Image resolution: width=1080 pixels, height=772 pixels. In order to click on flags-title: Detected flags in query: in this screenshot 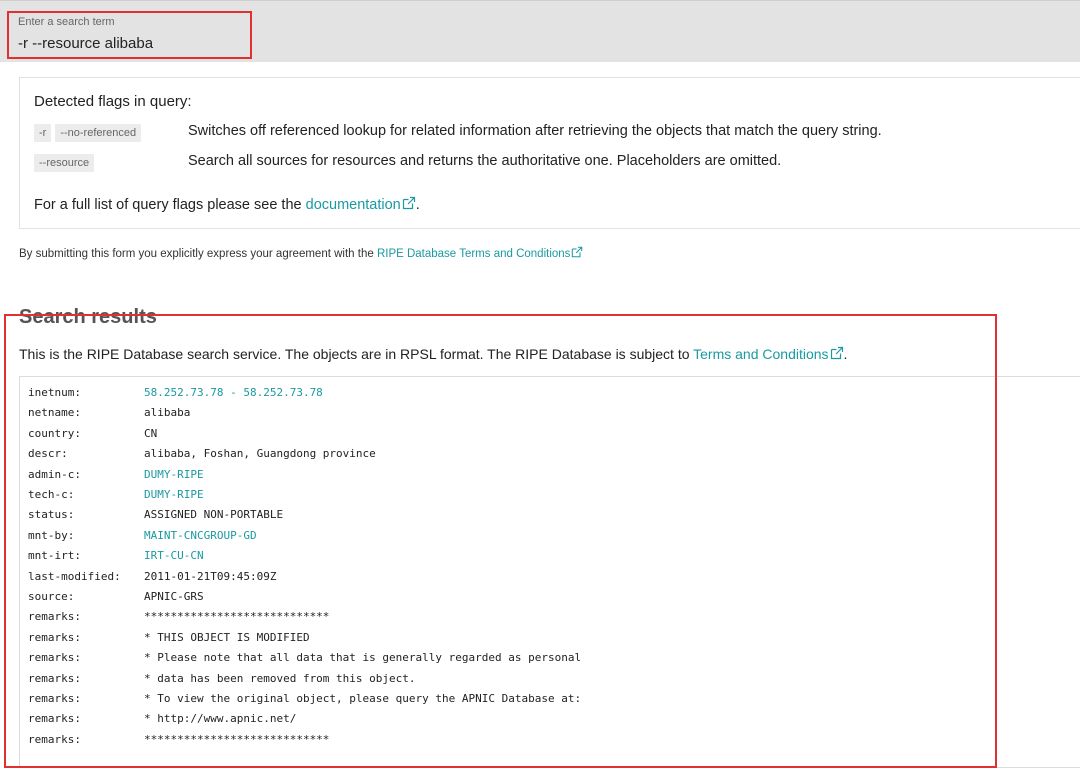, I will do `click(113, 101)`.